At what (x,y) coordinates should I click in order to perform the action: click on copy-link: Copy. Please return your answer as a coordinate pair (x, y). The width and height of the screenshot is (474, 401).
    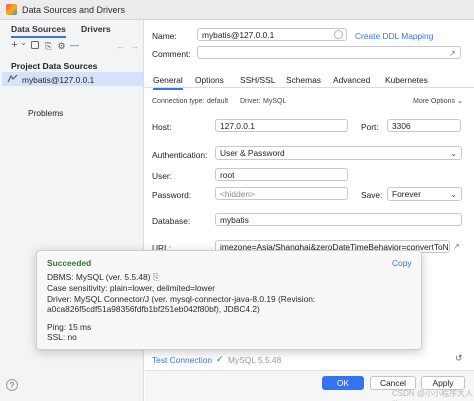
    Looking at the image, I should click on (402, 263).